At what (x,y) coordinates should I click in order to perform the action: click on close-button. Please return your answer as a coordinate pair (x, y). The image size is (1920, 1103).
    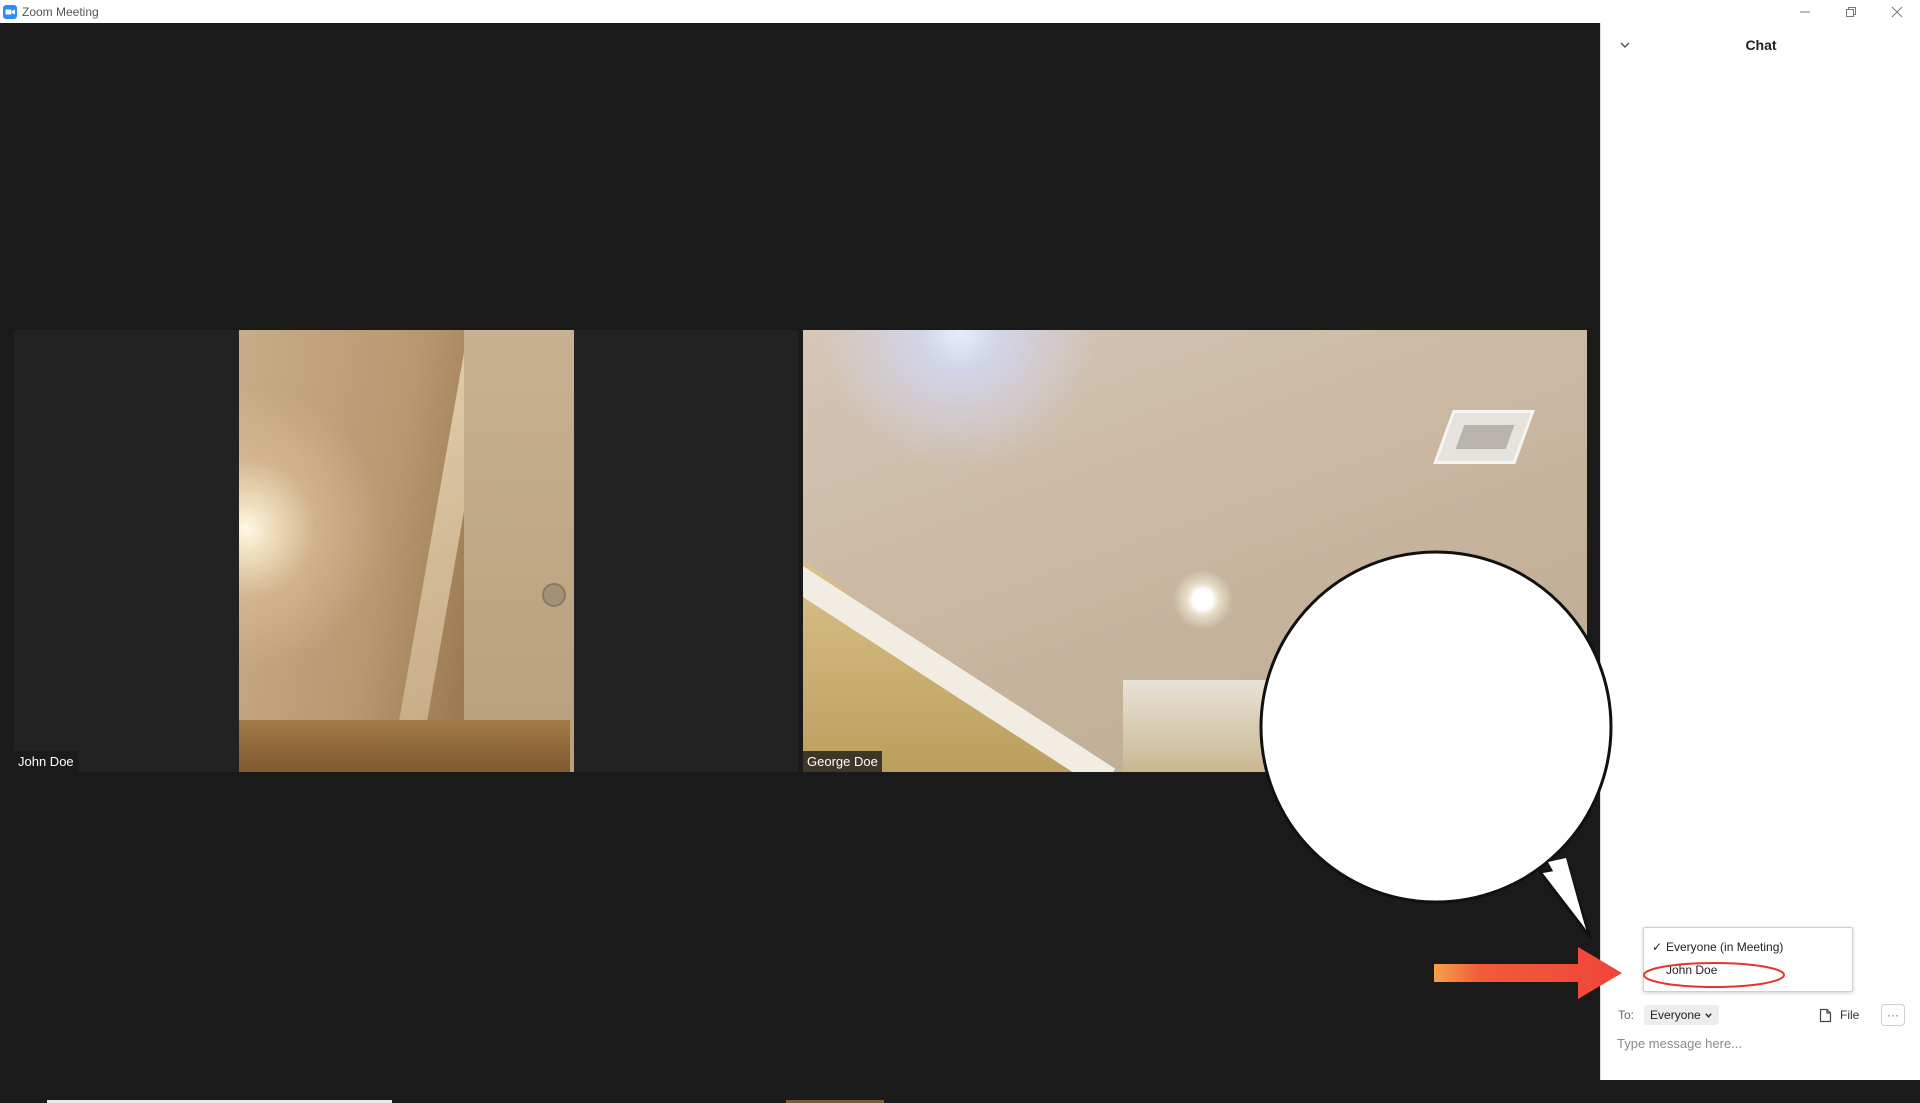
    Looking at the image, I should click on (1897, 11).